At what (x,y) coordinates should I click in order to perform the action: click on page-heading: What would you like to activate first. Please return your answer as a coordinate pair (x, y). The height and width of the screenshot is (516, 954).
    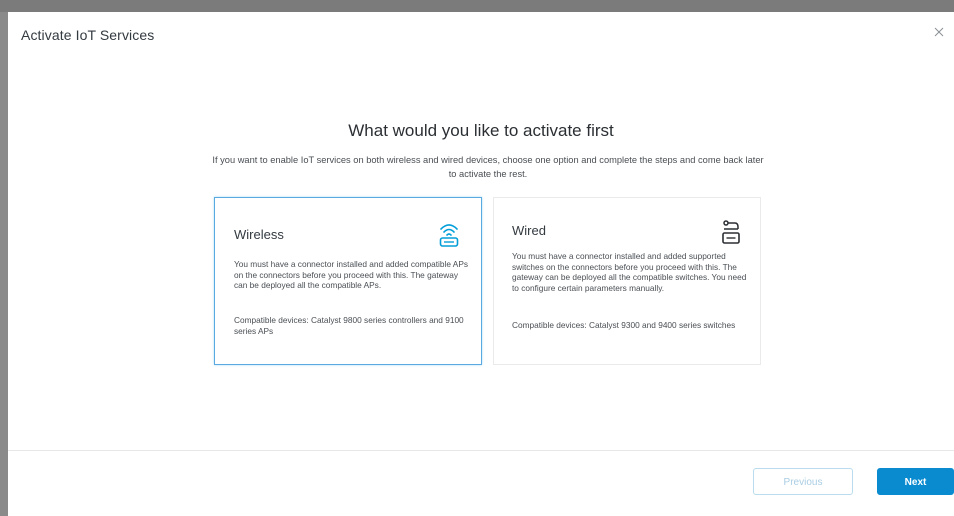
    Looking at the image, I should click on (481, 130).